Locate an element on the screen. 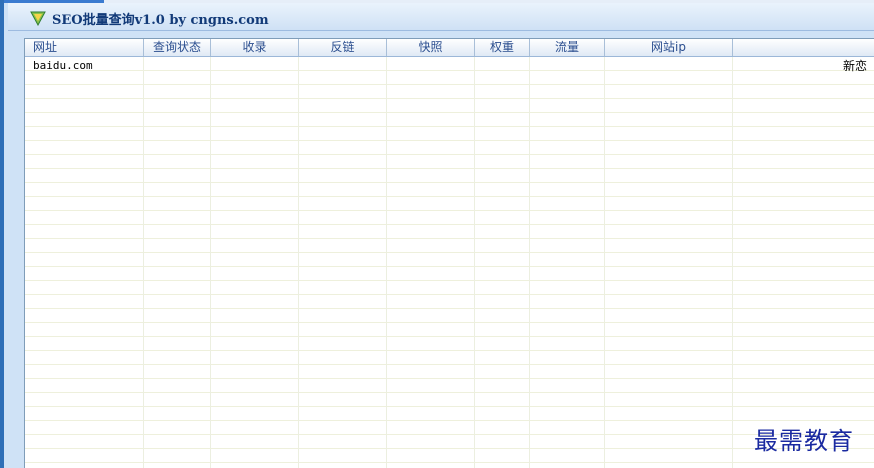 This screenshot has height=468, width=874. column-header-status: 查询状态 is located at coordinates (177, 47).